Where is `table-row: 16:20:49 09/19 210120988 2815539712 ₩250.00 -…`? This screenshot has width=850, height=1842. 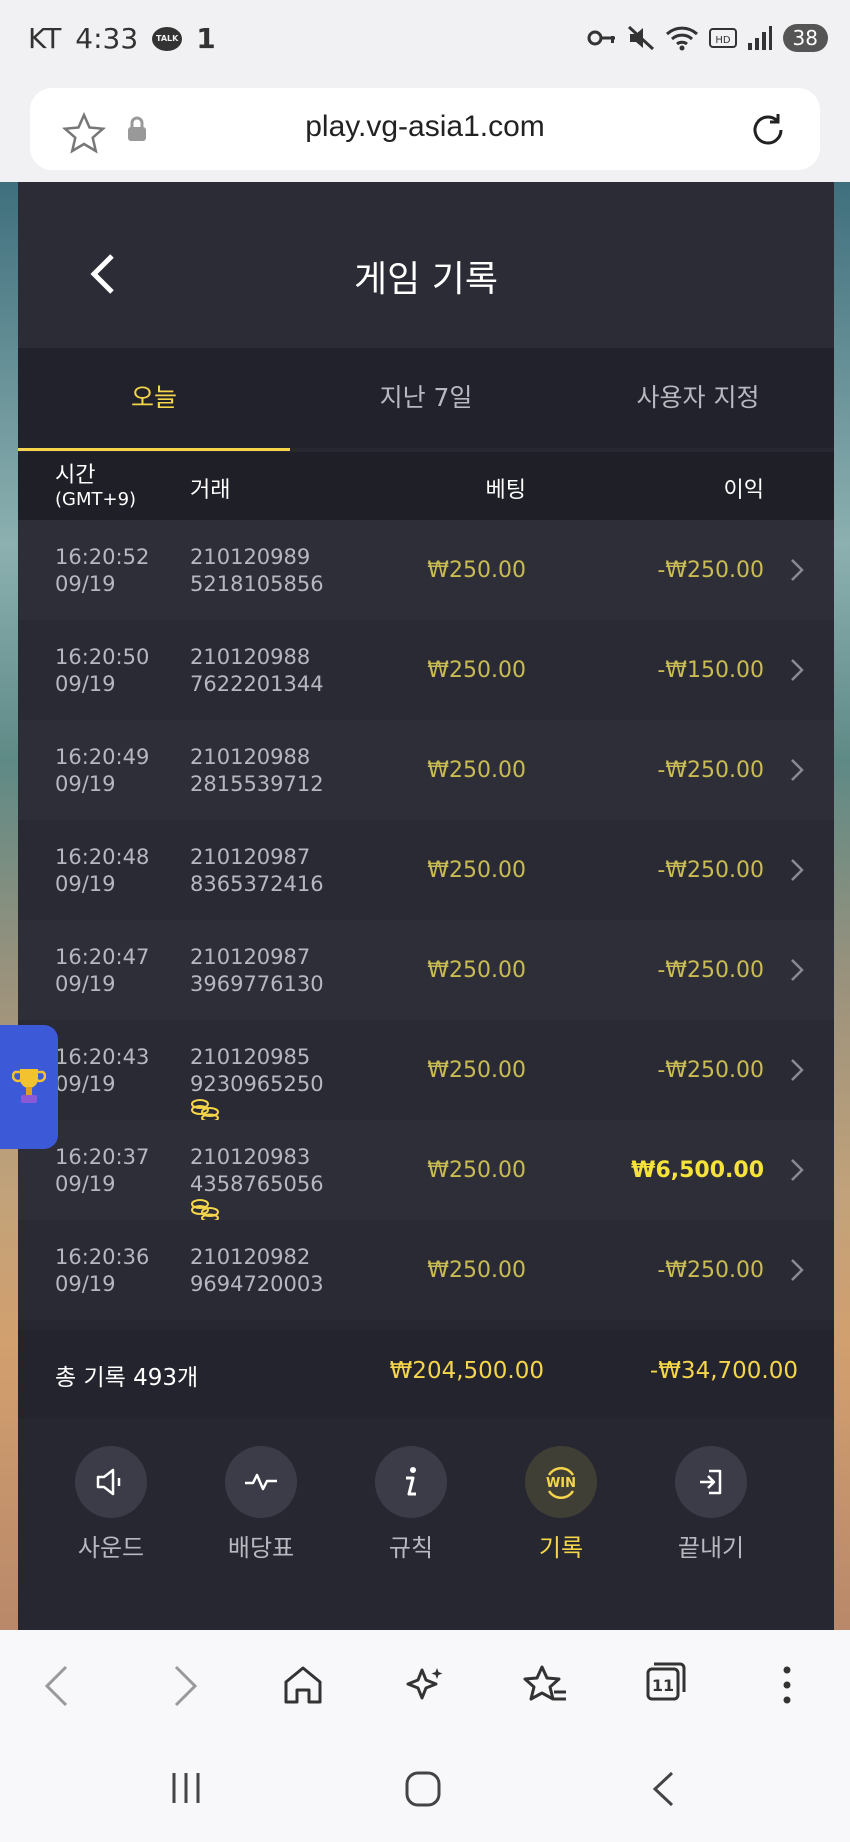
table-row: 16:20:49 09/19 210120988 2815539712 ₩250.00 -… is located at coordinates (426, 770).